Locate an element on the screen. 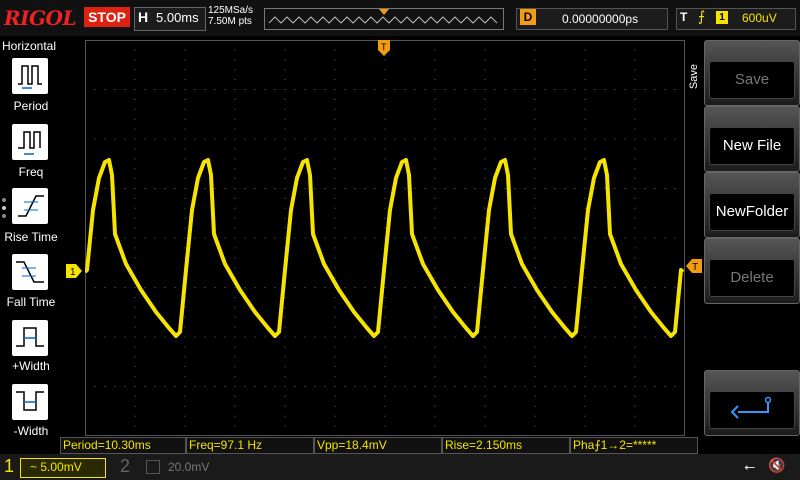 The height and width of the screenshot is (480, 800). rising-edge-icon: ⨍ is located at coordinates (702, 16).